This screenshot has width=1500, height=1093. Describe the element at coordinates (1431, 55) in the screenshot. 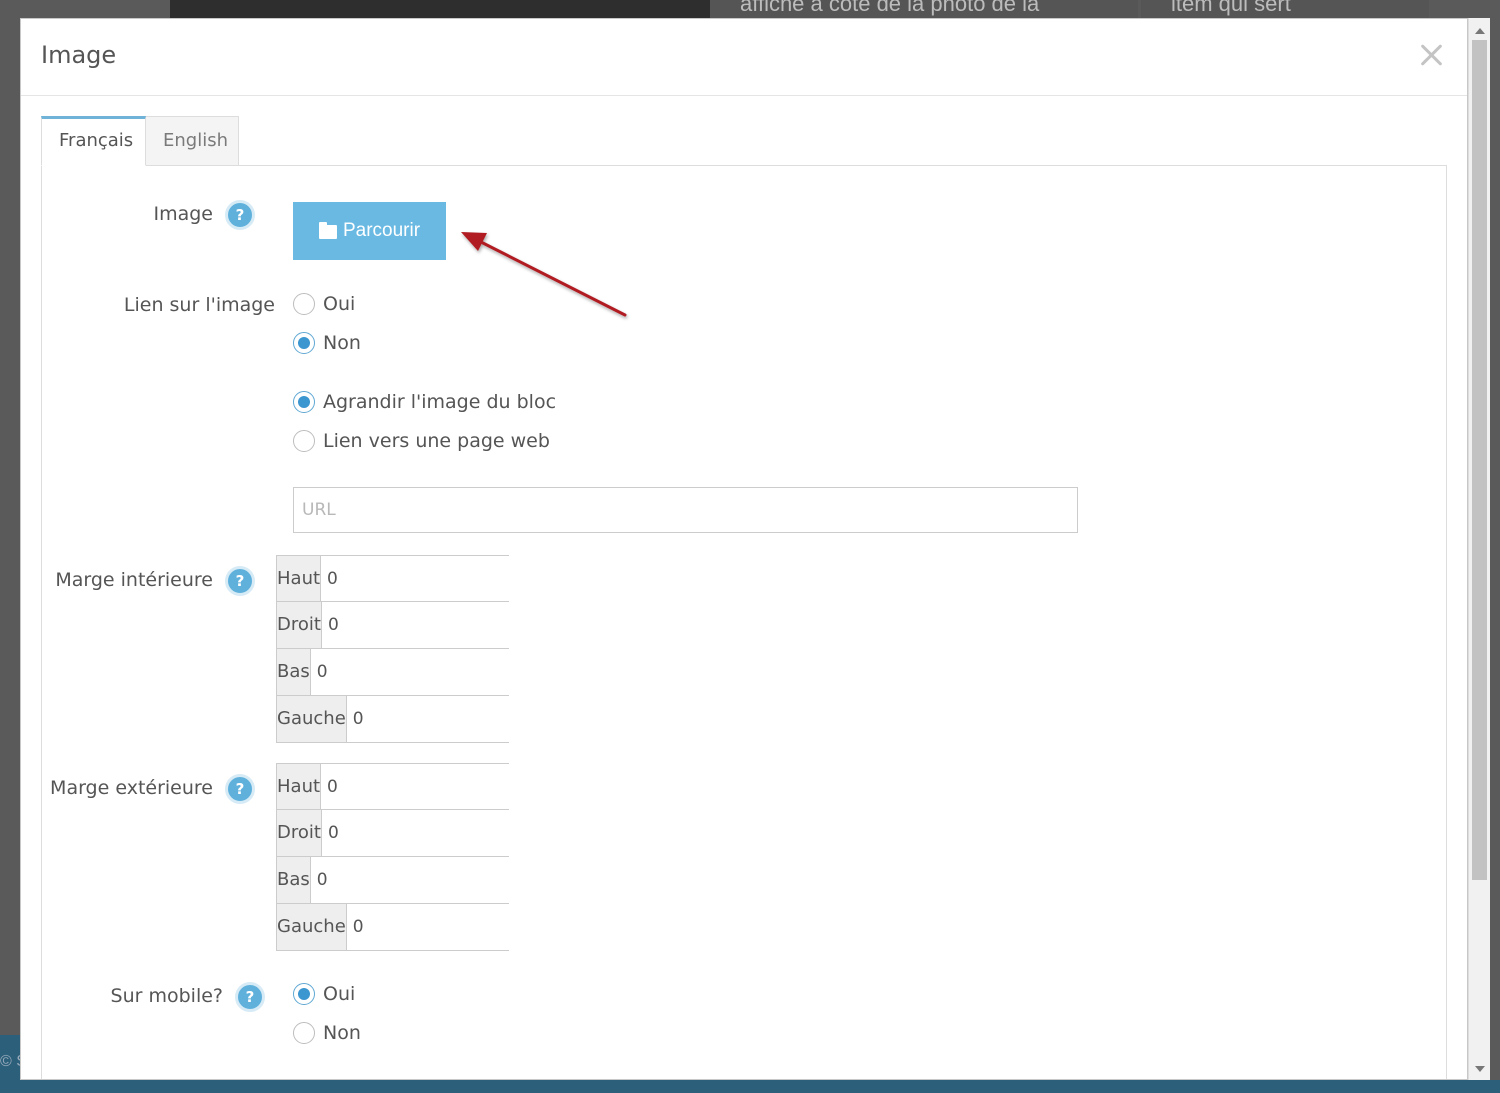

I see `close-icon` at that location.